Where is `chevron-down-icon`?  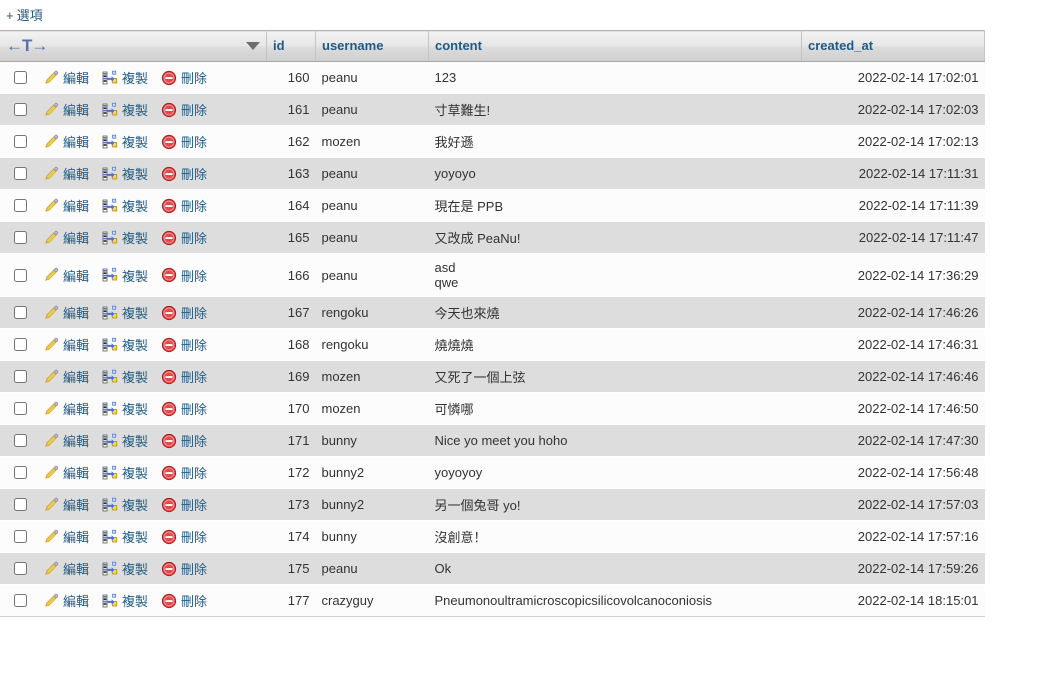
chevron-down-icon is located at coordinates (253, 46).